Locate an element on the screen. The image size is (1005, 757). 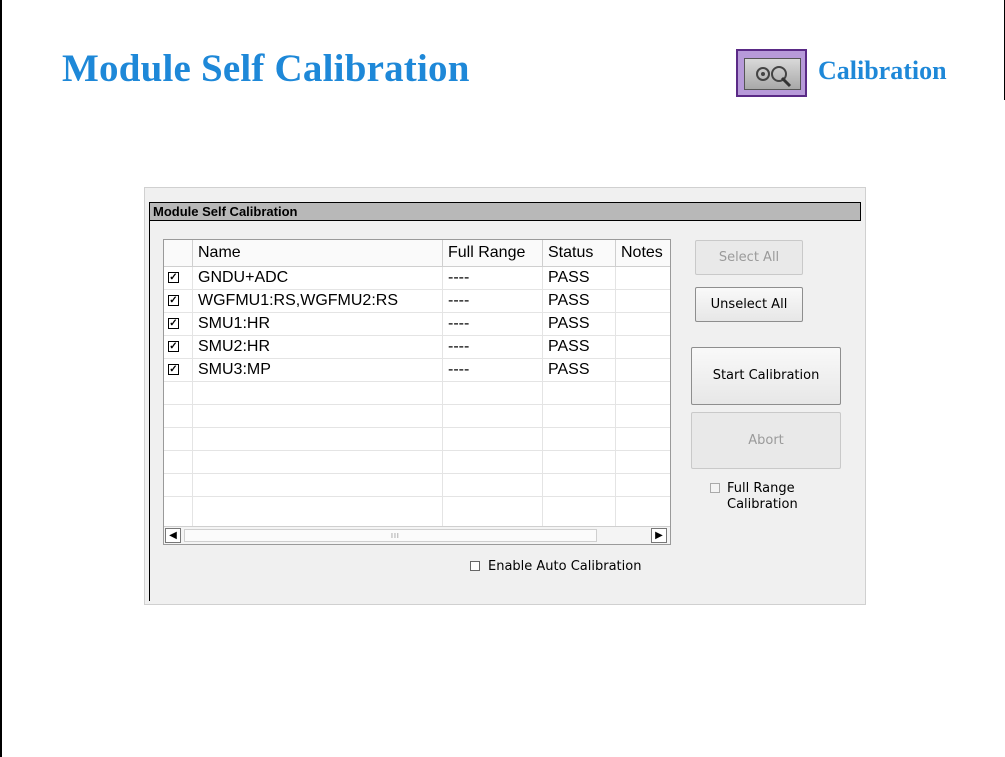
horizontal-scrollbar: ◀ III ▶ is located at coordinates (417, 535).